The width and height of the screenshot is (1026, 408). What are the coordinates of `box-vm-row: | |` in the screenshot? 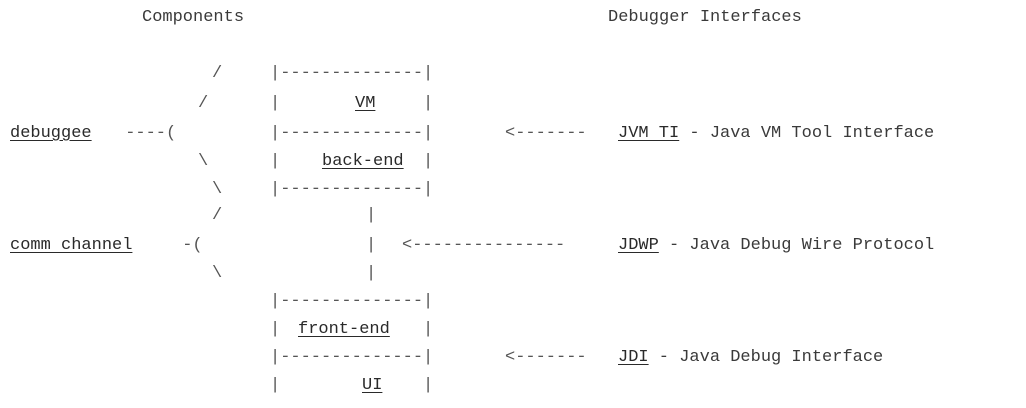 It's located at (352, 103).